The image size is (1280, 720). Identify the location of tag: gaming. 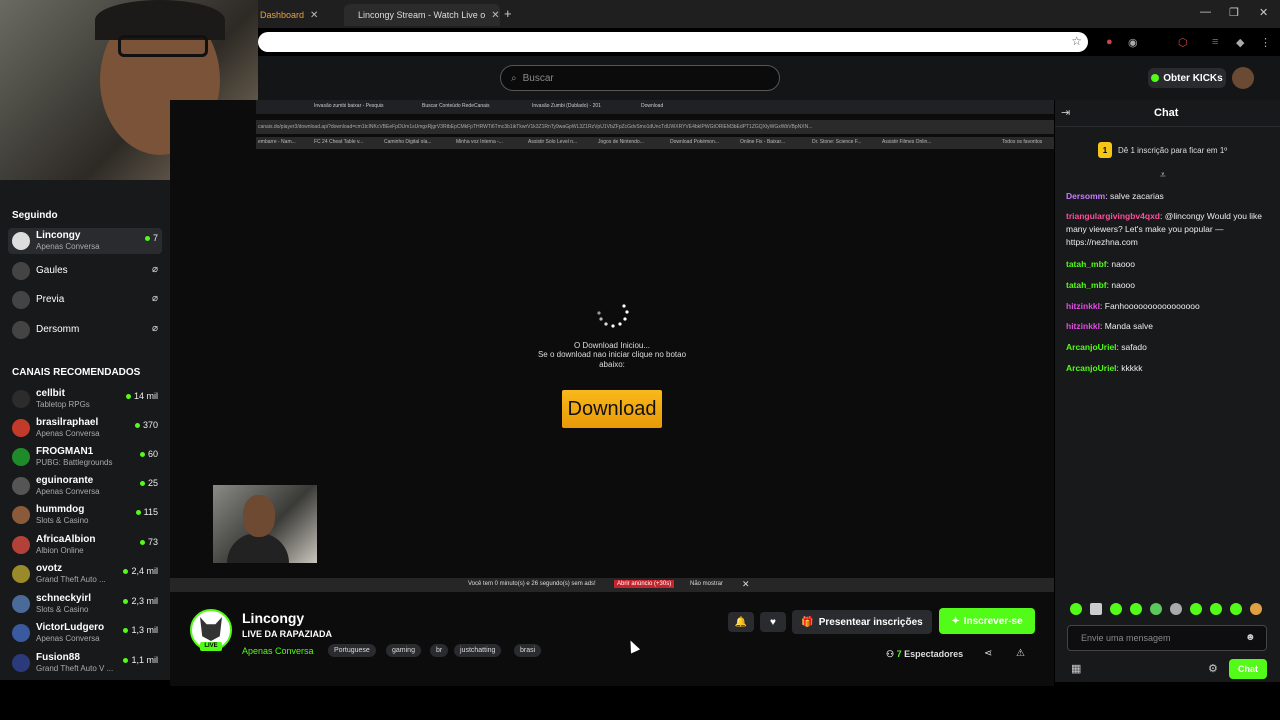
(403, 650).